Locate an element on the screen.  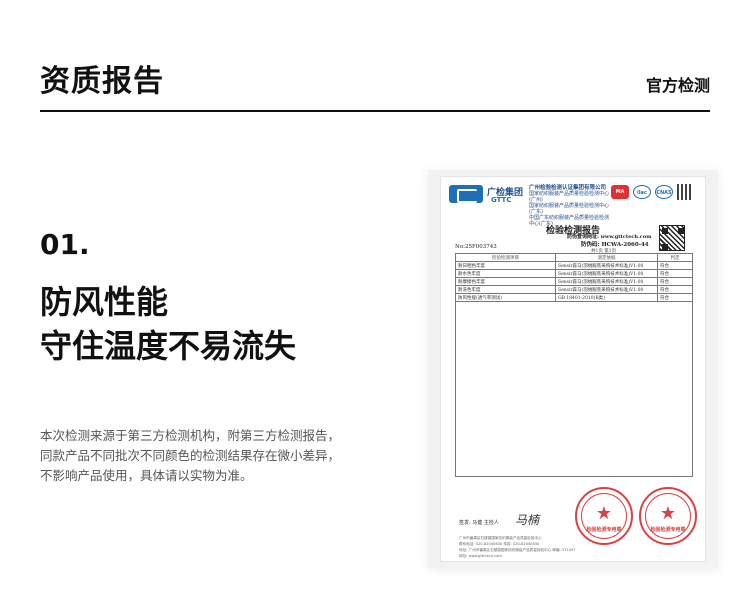
official-seal-stamp: ★ 检验检测专用章 is located at coordinates (604, 516).